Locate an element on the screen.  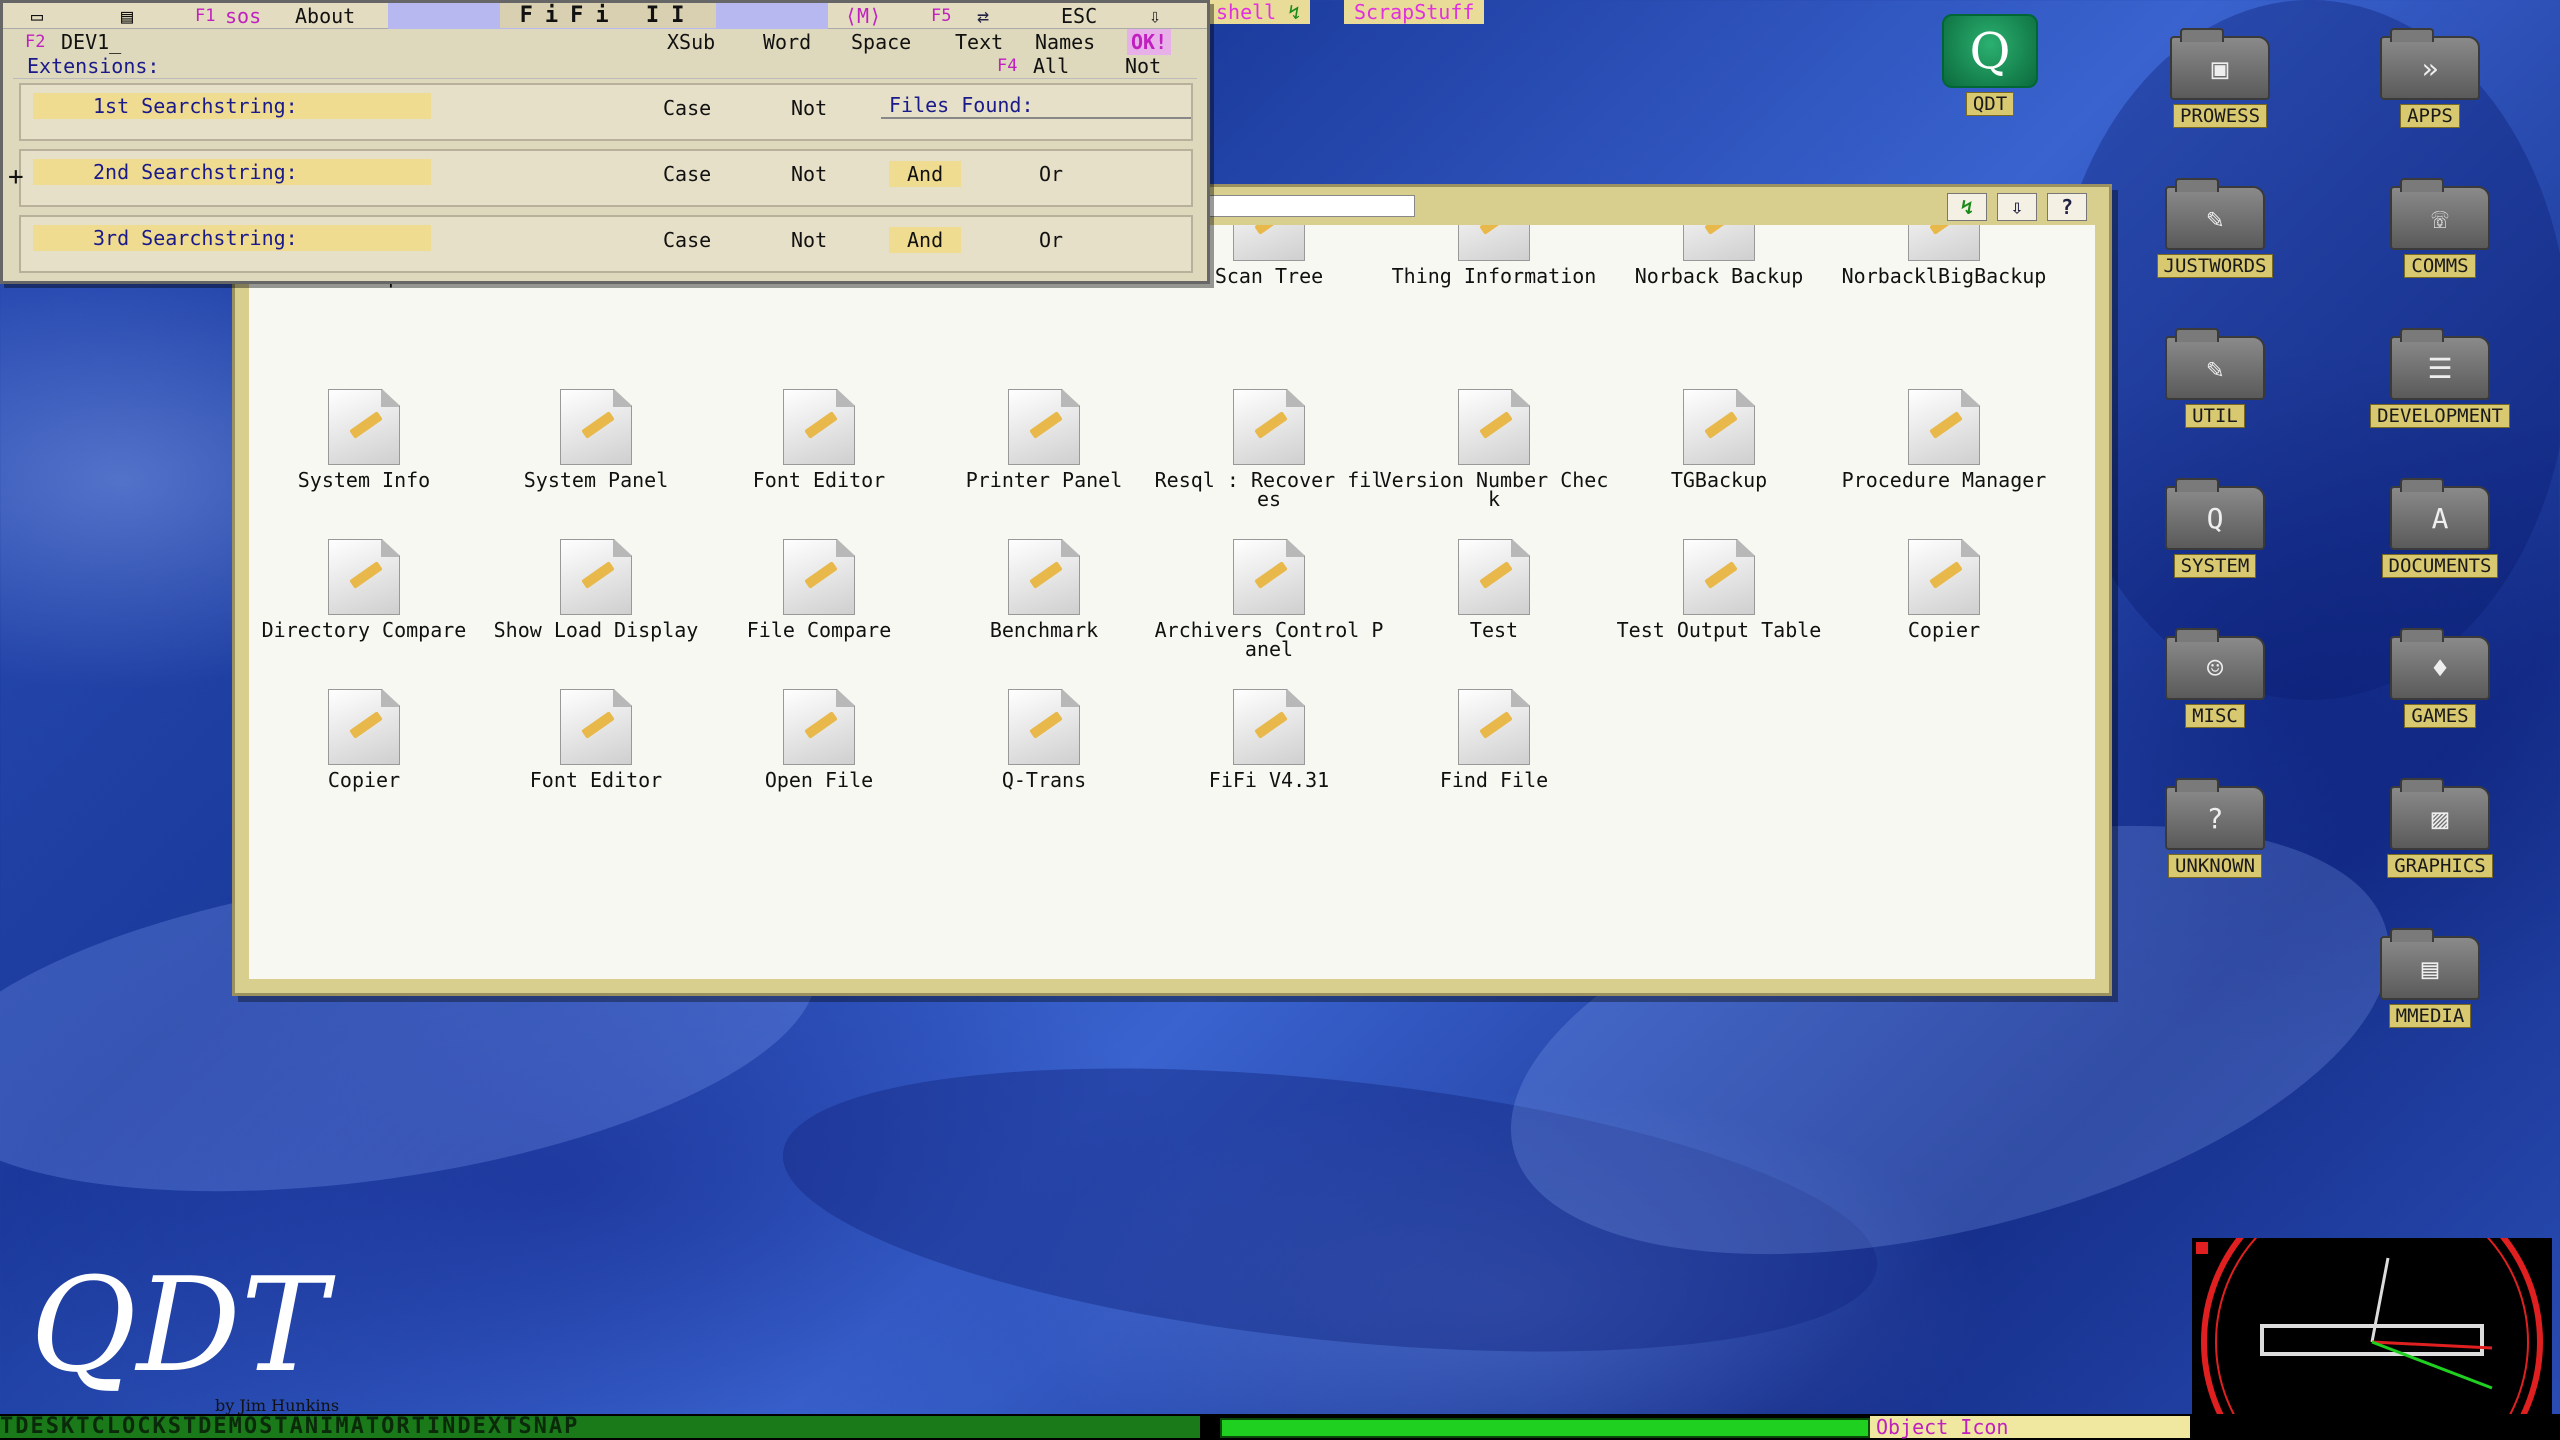
file-item: Resql : Recover files is located at coordinates (1269, 464).